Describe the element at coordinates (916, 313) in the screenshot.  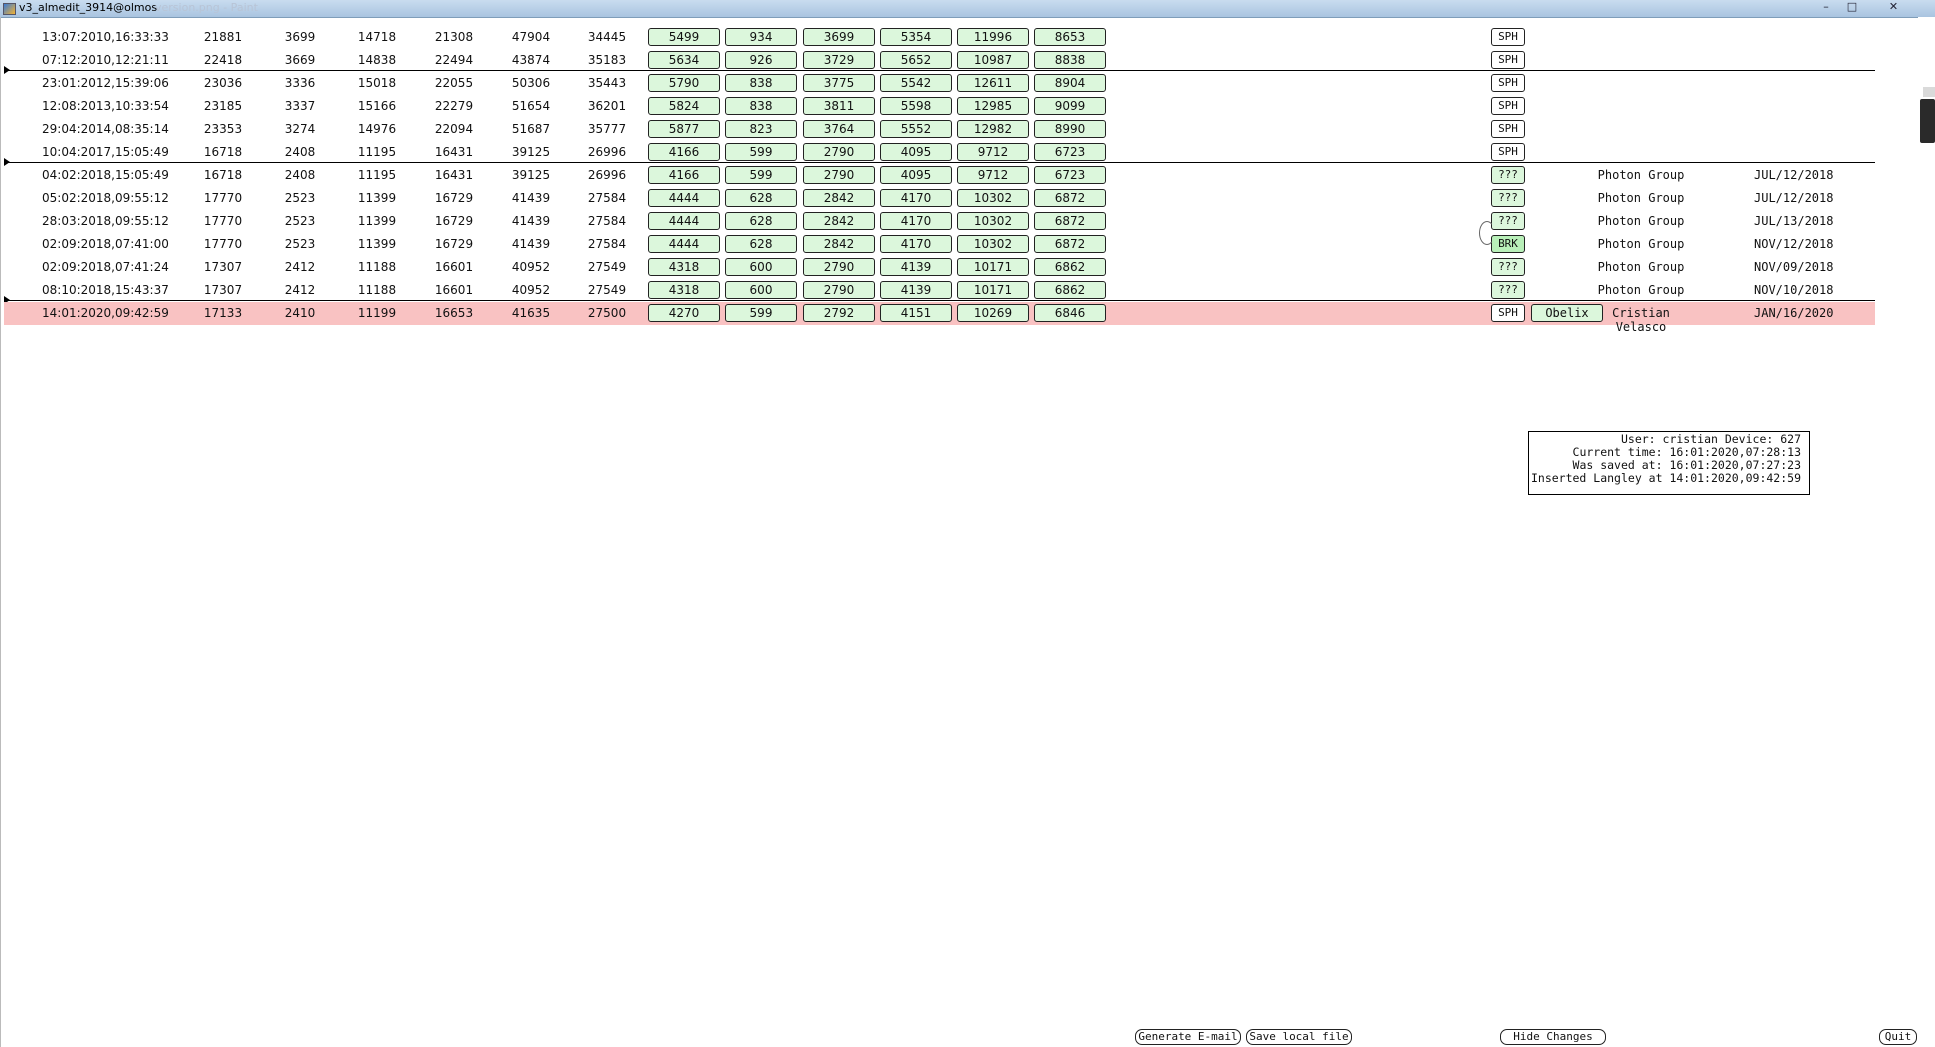
I see `editable-value-field: 4151` at that location.